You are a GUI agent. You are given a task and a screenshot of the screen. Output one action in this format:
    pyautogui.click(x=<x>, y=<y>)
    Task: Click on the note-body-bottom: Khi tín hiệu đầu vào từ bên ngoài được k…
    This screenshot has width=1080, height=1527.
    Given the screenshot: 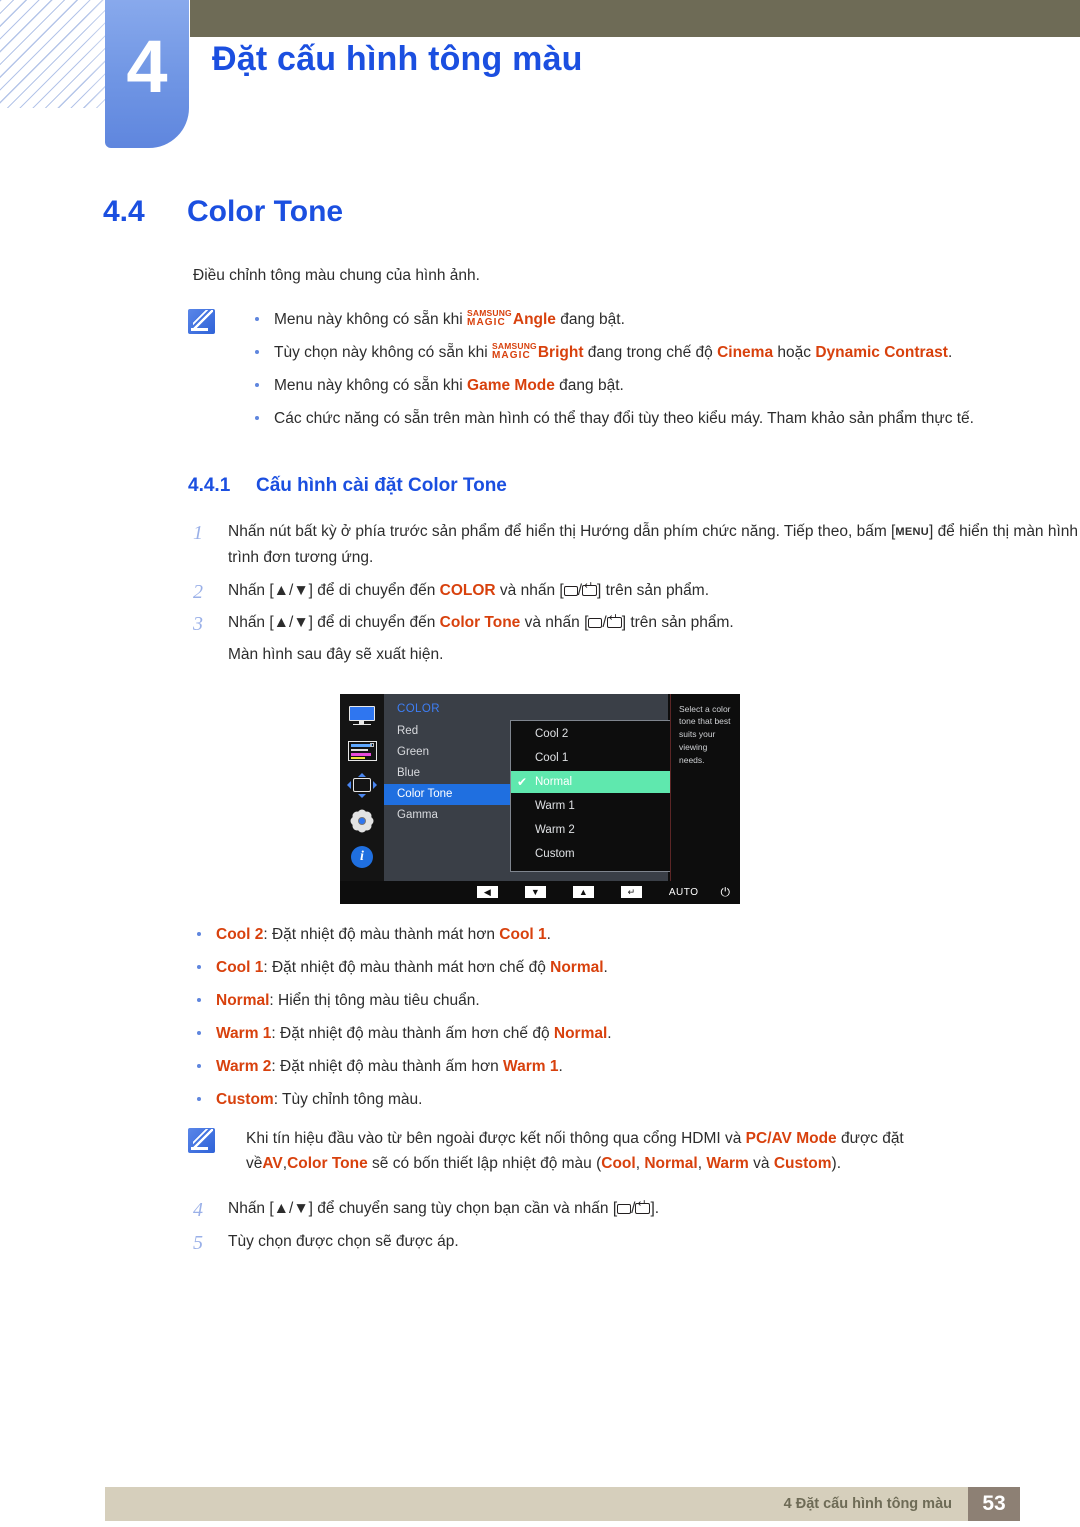 What is the action you would take?
    pyautogui.click(x=617, y=1151)
    